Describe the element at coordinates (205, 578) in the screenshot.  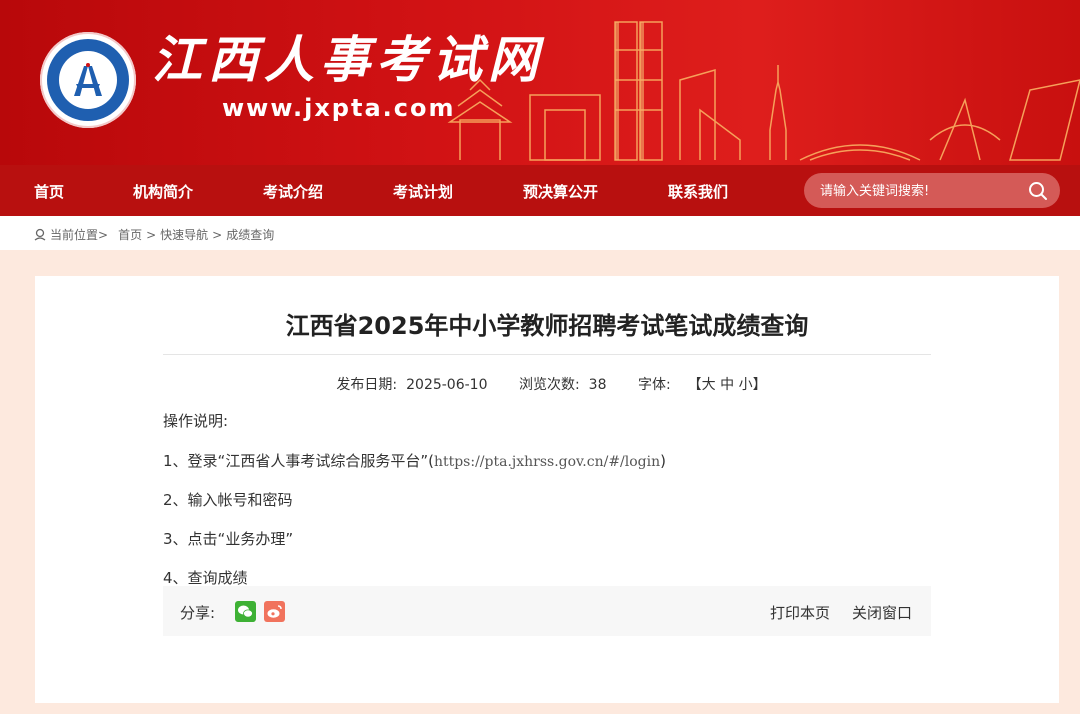
I see `step-4: 4、查询成绩` at that location.